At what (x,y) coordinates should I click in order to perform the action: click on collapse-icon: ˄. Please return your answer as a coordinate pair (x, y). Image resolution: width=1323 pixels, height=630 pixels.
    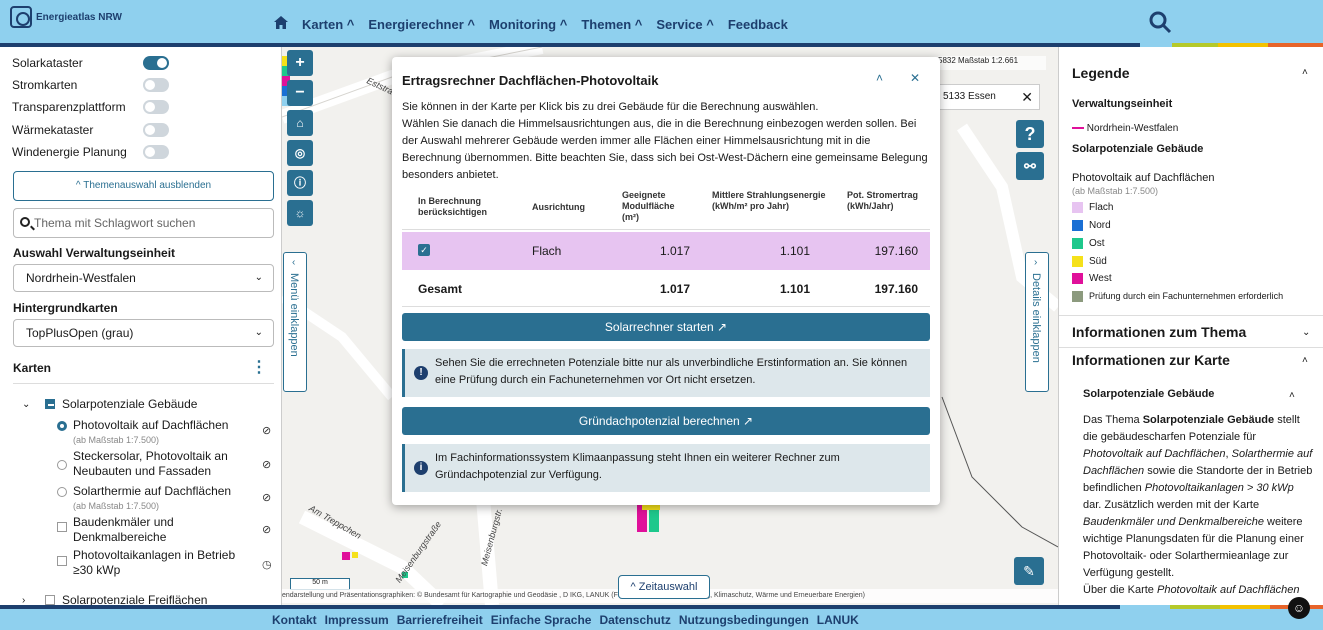
    Looking at the image, I should click on (879, 78).